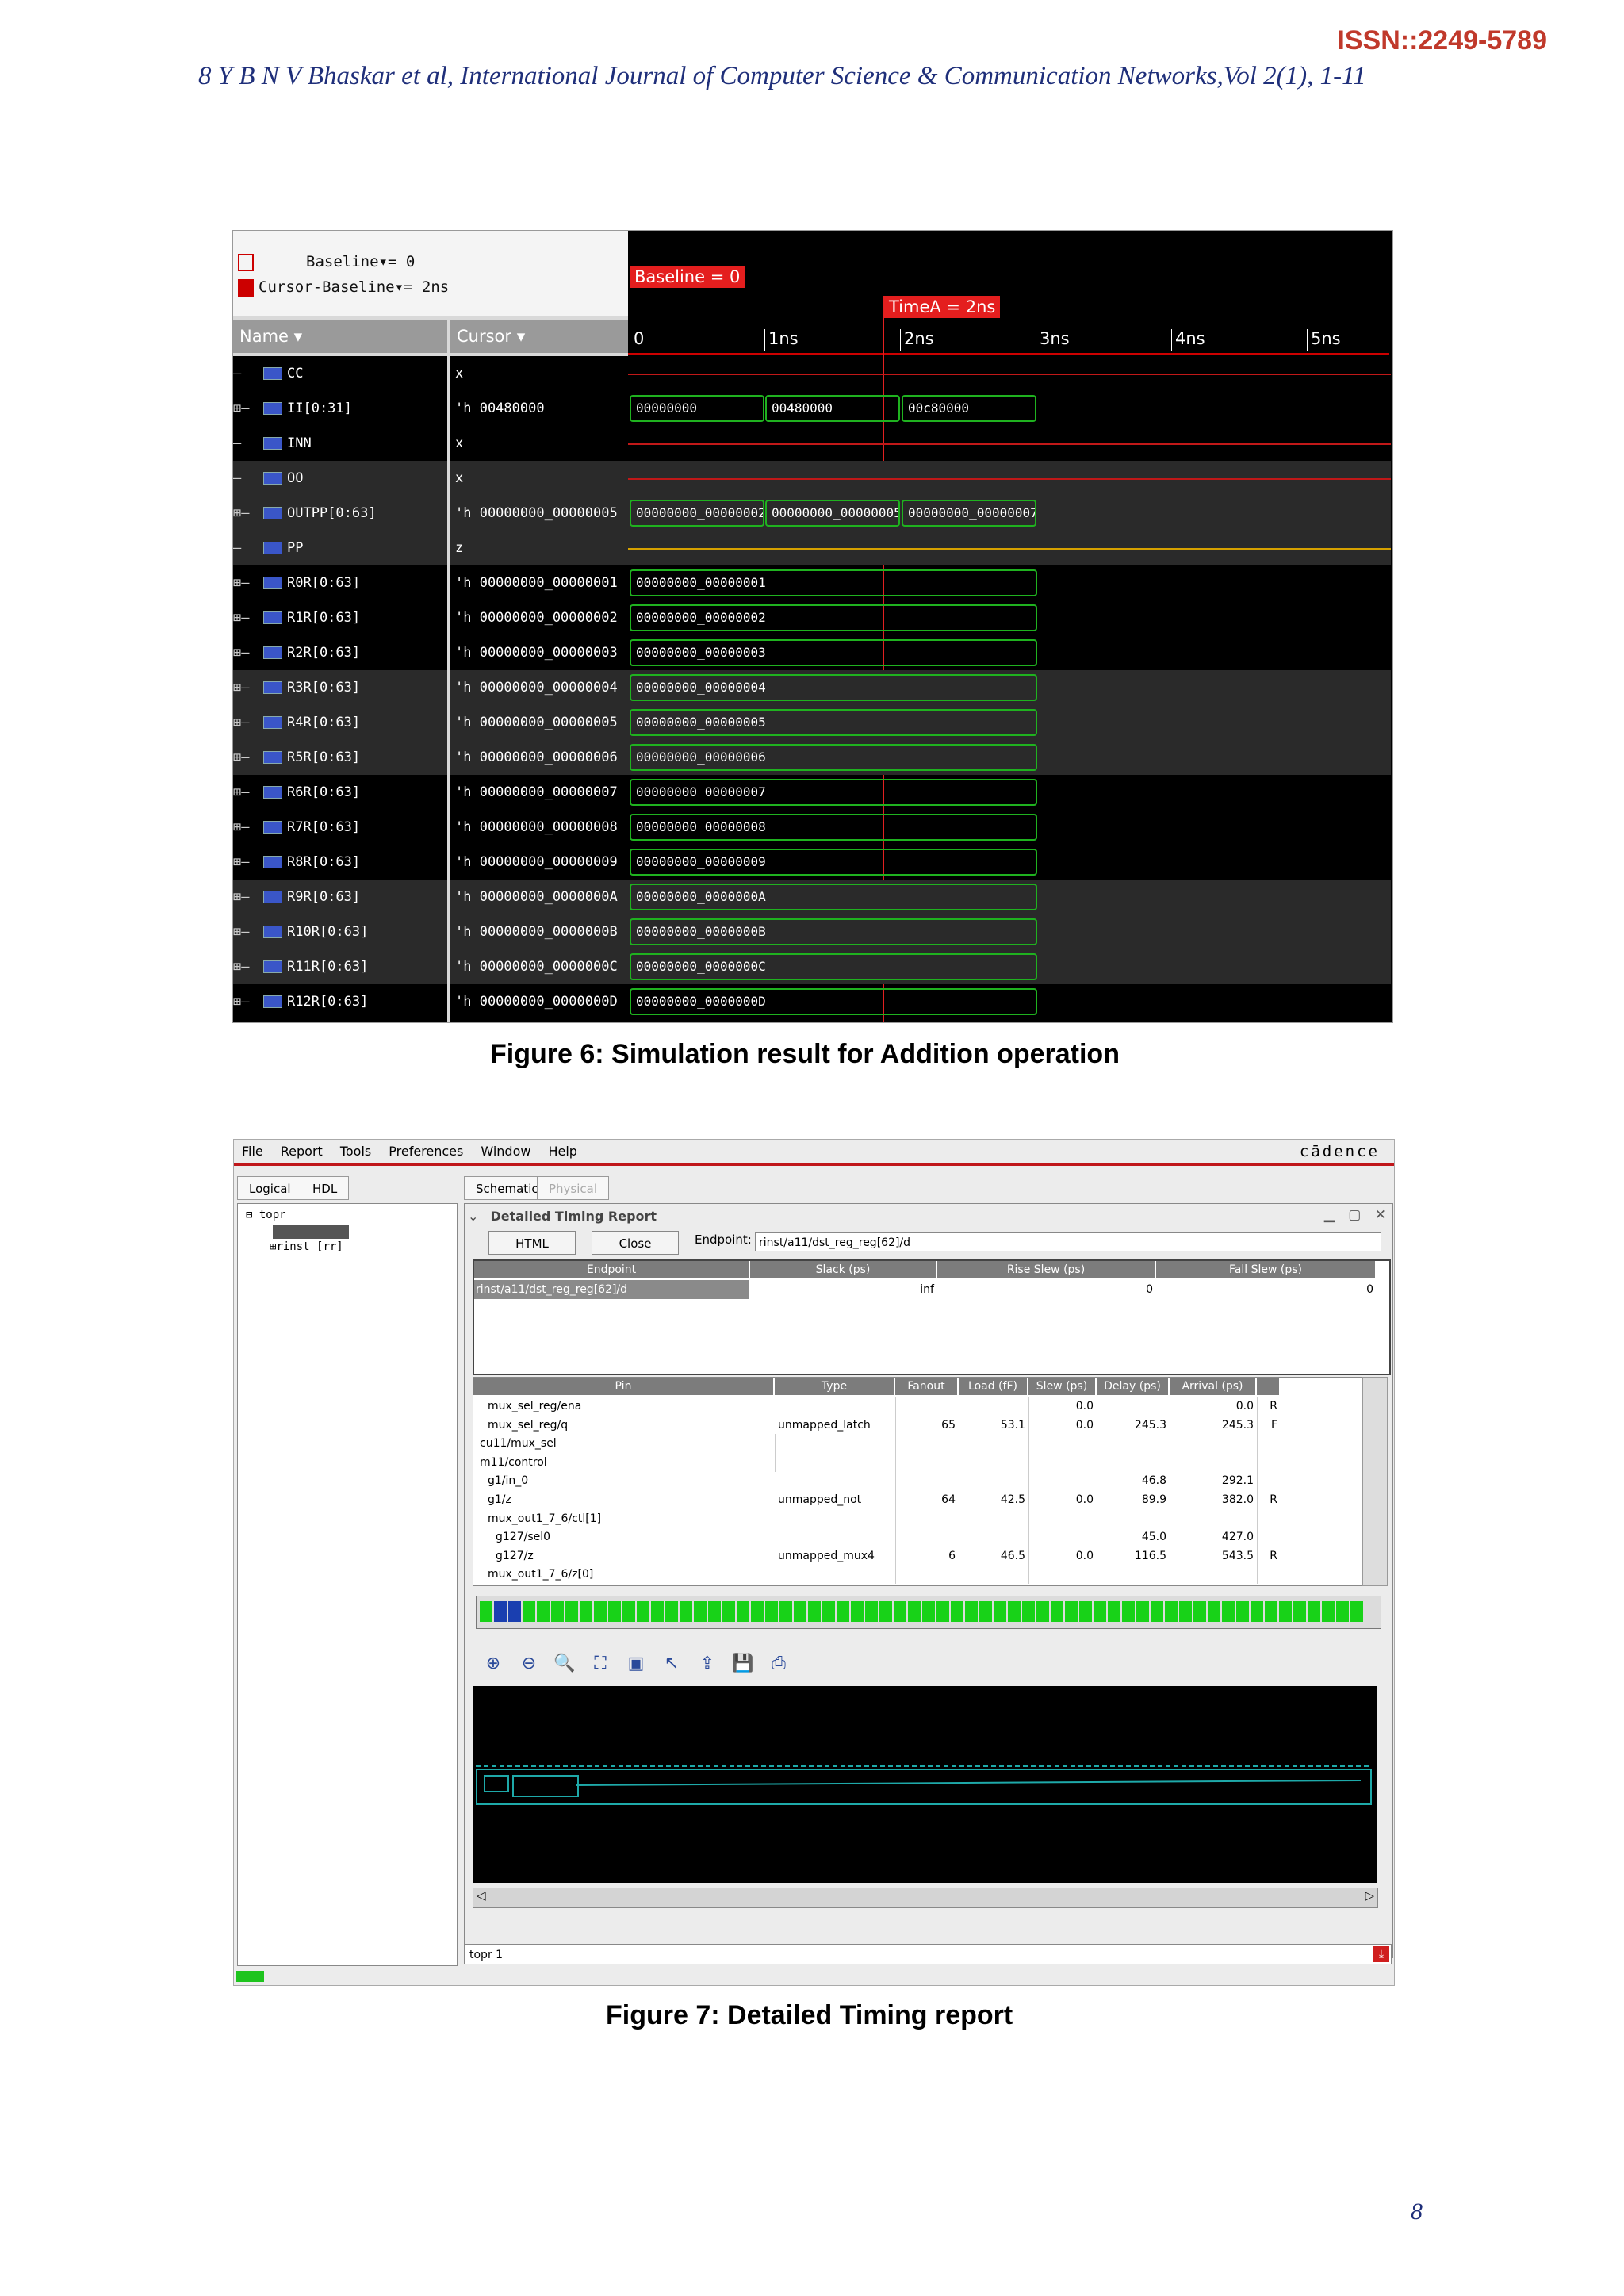 Image resolution: width=1624 pixels, height=2296 pixels. What do you see at coordinates (340, 827) in the screenshot?
I see `signal-row: ⊞— R7R[0:63]` at bounding box center [340, 827].